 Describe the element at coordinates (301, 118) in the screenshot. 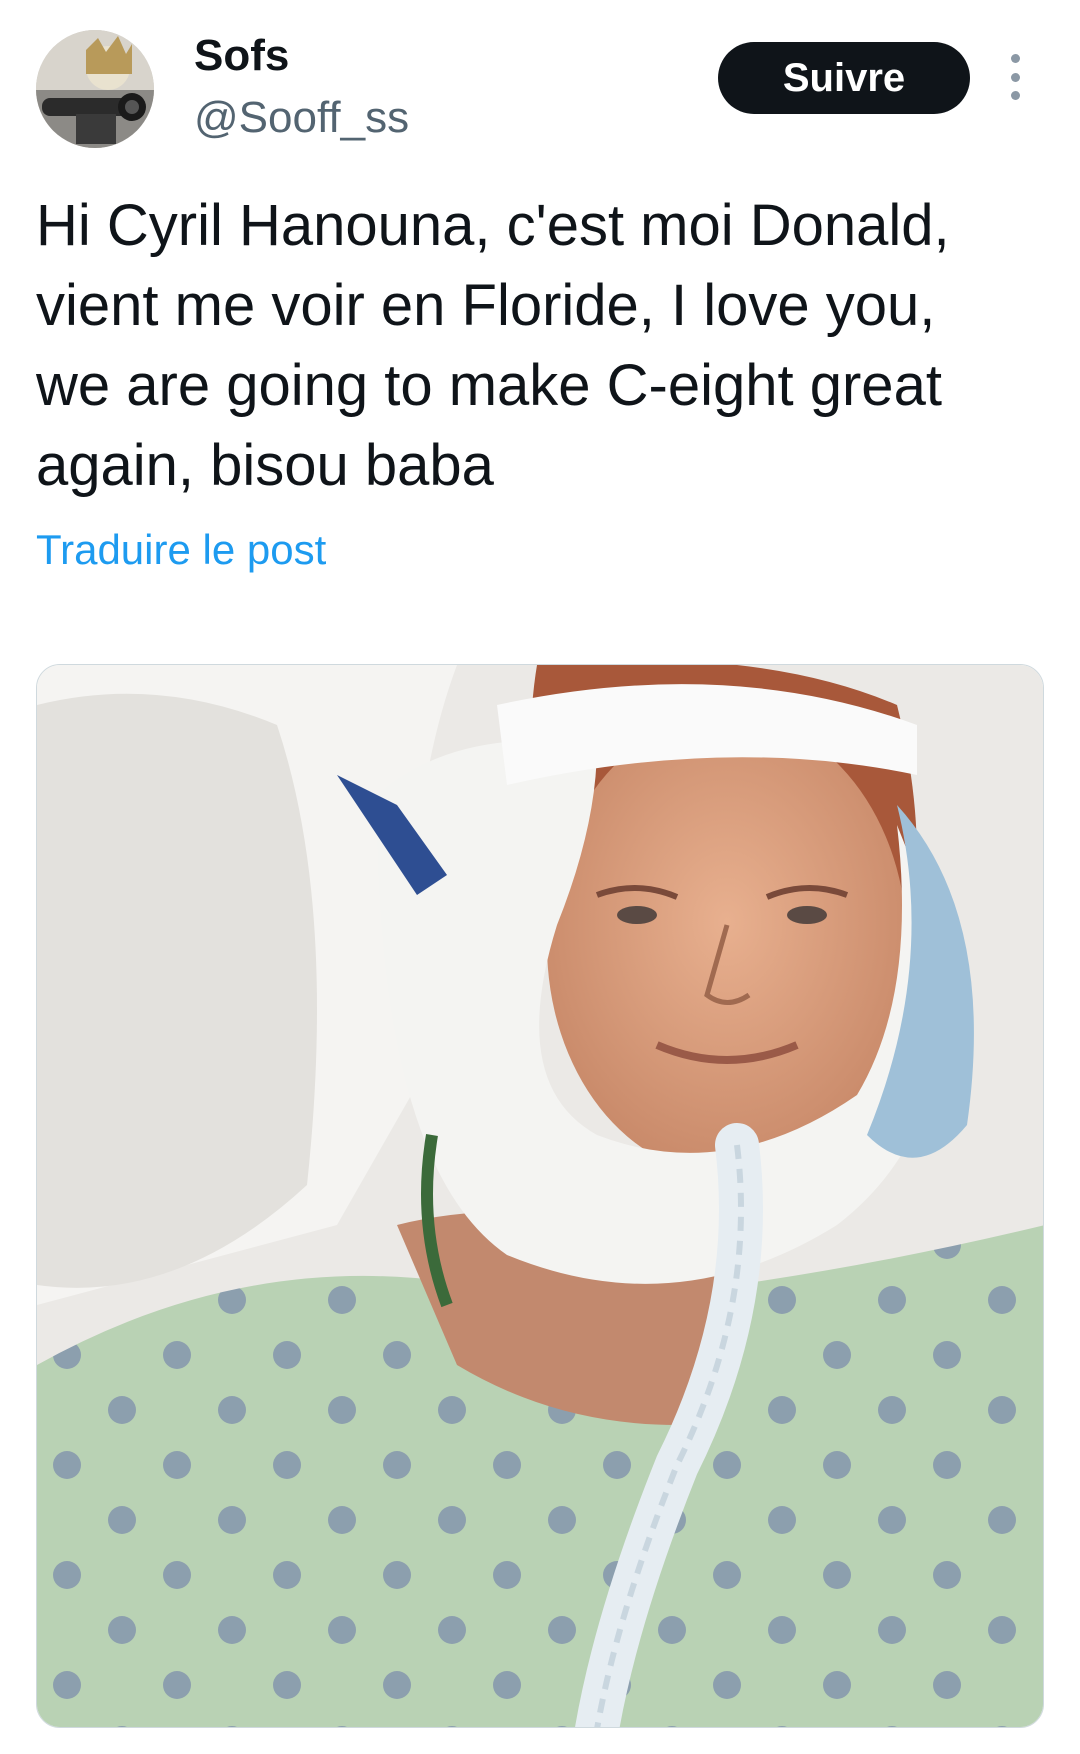

I see `author-handle: @Sooff_ss` at that location.